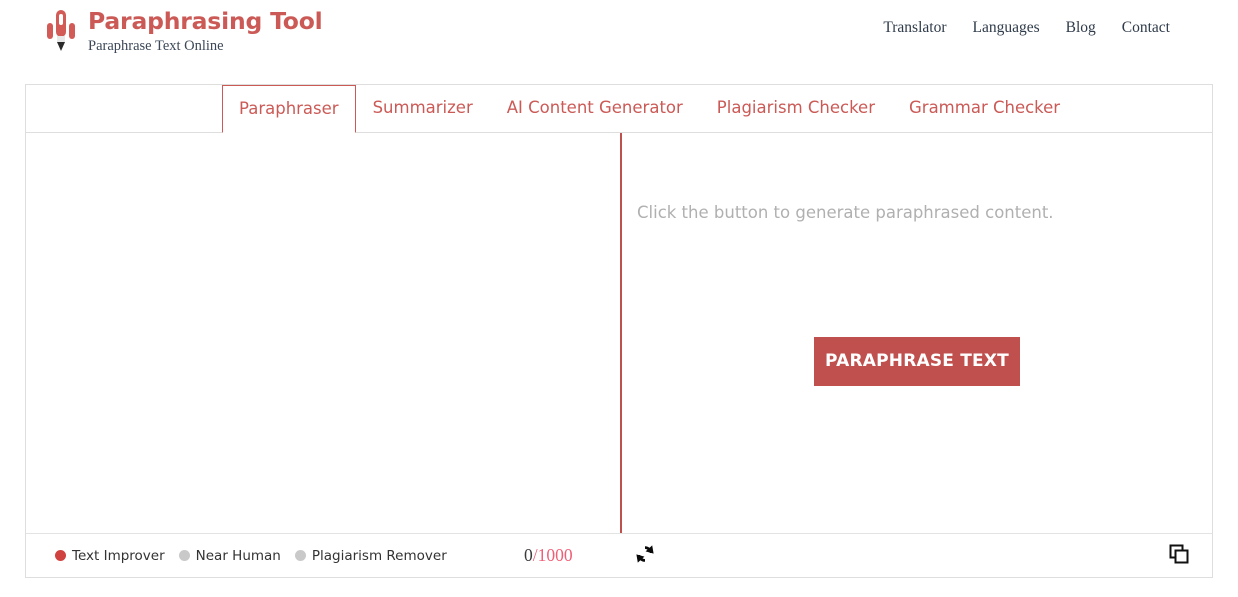 The image size is (1238, 597). I want to click on mode-option-text-improver: Text Improver, so click(110, 556).